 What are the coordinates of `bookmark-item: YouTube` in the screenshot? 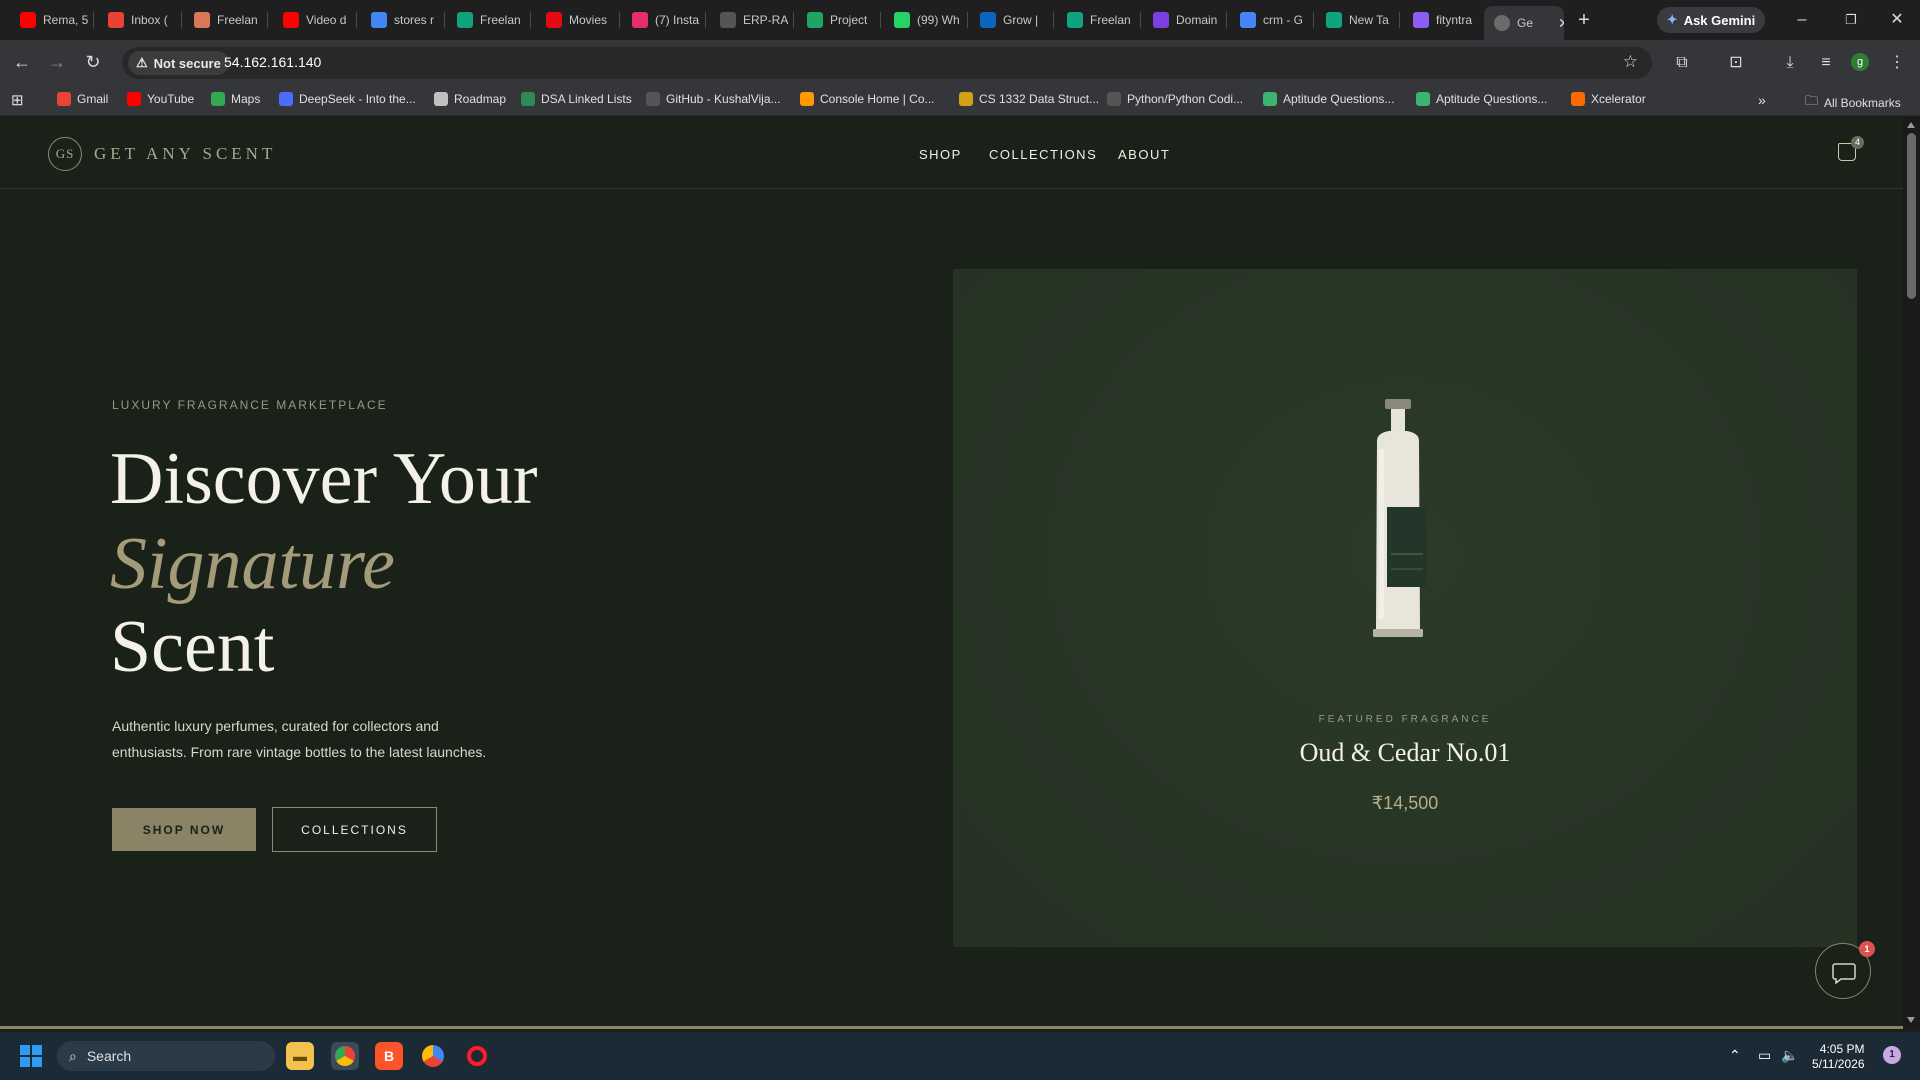 It's located at (160, 99).